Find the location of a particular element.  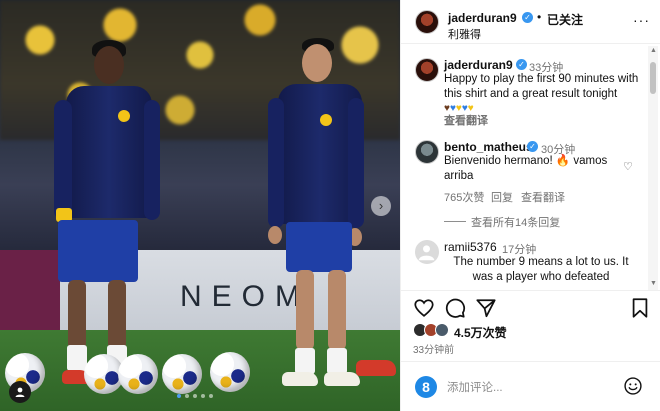

post-location: 利雅得 is located at coordinates (464, 34).